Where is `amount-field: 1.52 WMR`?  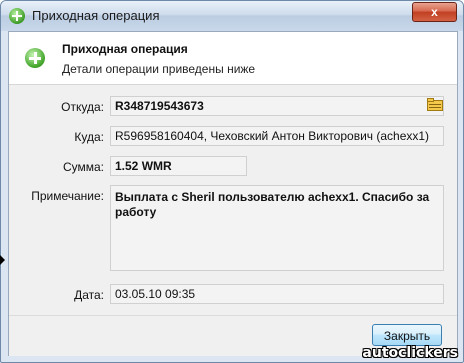 amount-field: 1.52 WMR is located at coordinates (178, 166).